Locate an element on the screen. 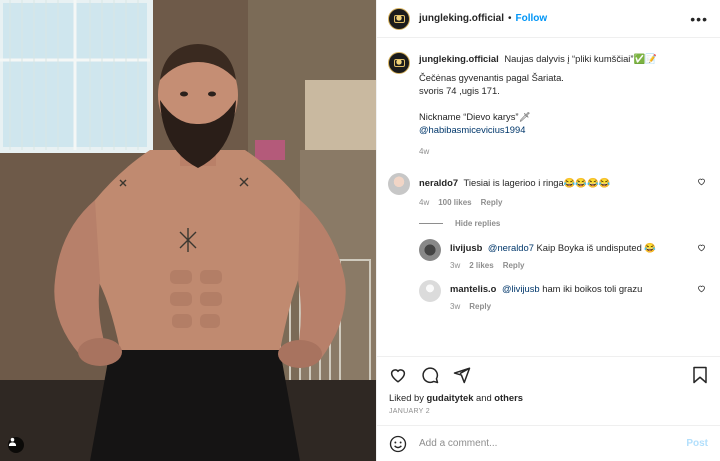 The height and width of the screenshot is (461, 720). profile-avatar is located at coordinates (399, 18).